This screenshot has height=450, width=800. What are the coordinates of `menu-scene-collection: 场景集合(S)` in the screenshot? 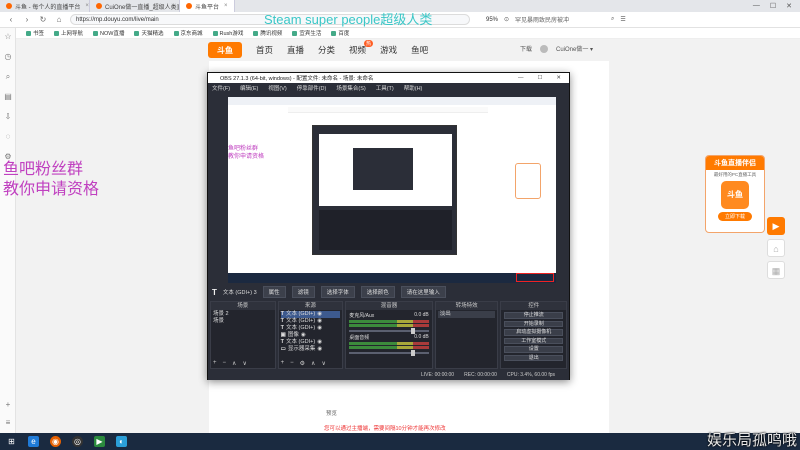 It's located at (350, 88).